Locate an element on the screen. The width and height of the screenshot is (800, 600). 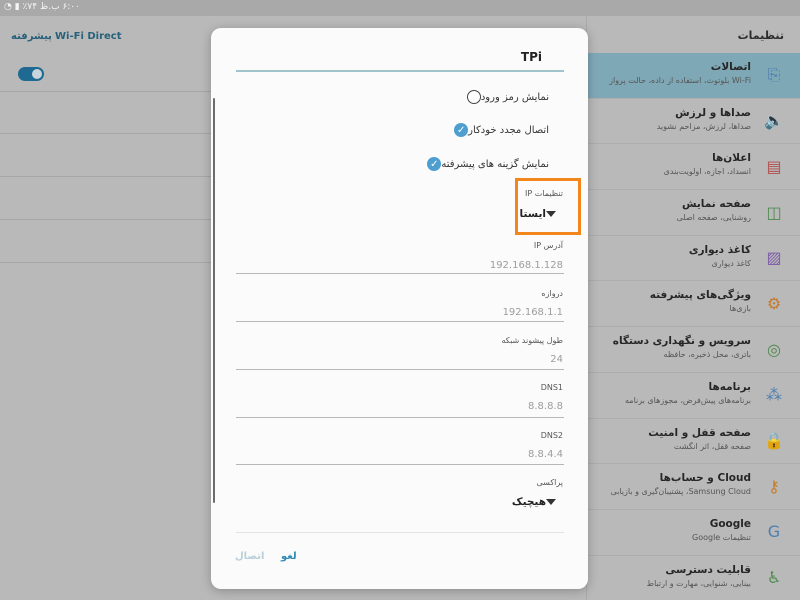
wallpaper-icon: ▨ is located at coordinates (774, 258).